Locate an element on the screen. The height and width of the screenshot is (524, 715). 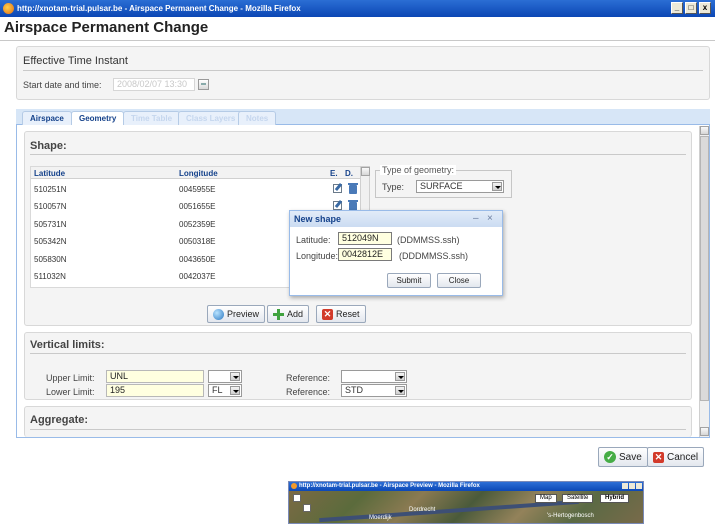
upper-limit-label: Upper Limit: is located at coordinates (70, 378).